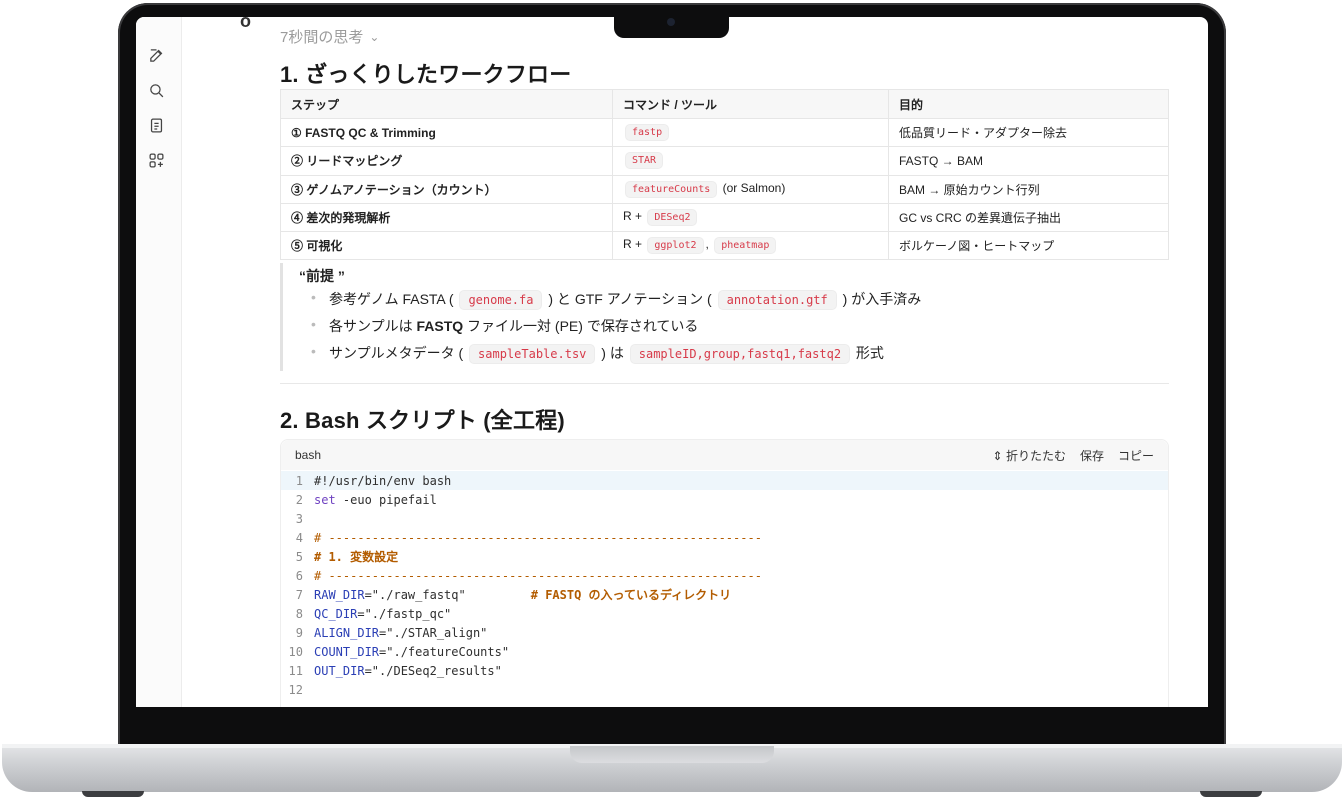 The image size is (1344, 800). I want to click on apps-add-icon, so click(156, 160).